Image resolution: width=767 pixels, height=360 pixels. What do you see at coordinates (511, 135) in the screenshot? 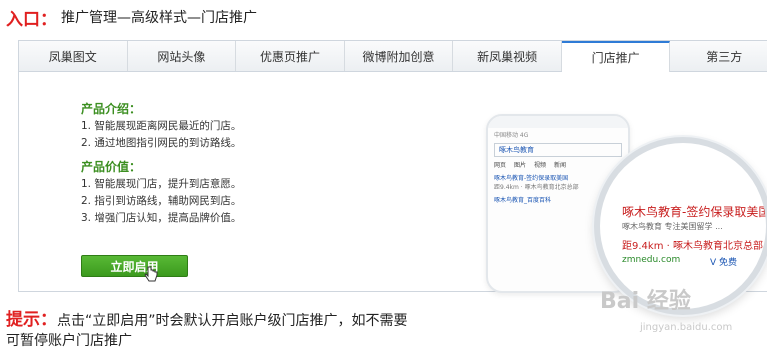
I see `phone-status: 中国移动 4G` at bounding box center [511, 135].